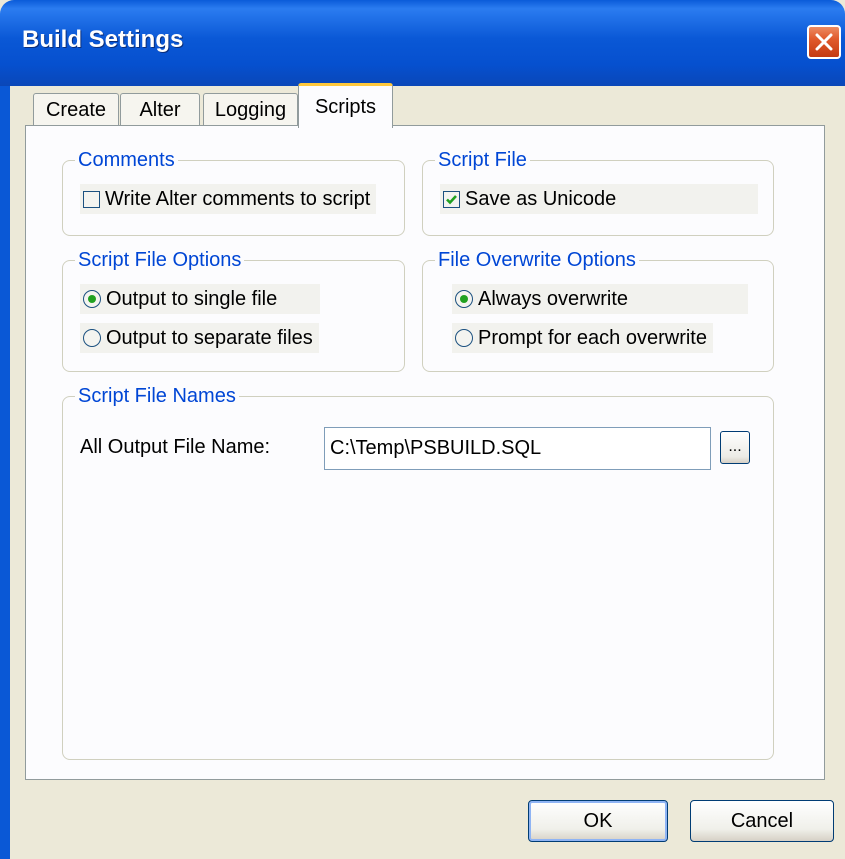  I want to click on output-single-file-radio: Output to single file, so click(200, 299).